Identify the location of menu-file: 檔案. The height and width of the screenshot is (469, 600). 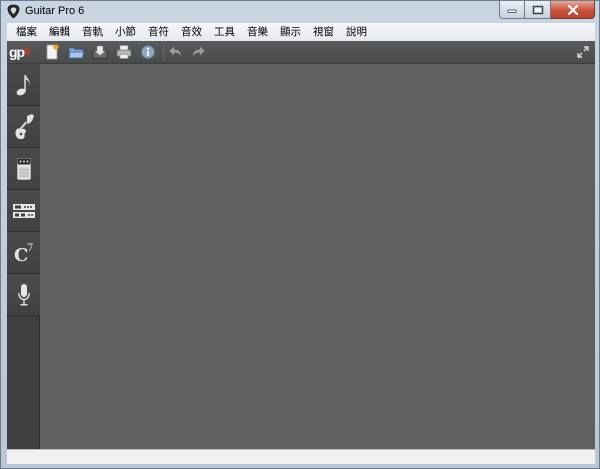
(26, 32).